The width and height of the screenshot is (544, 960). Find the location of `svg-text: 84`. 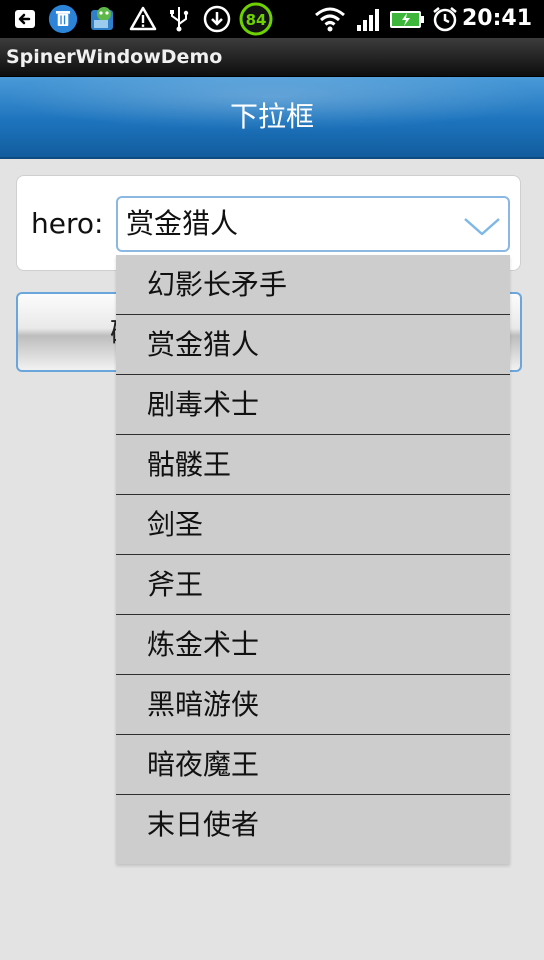

svg-text: 84 is located at coordinates (256, 20).